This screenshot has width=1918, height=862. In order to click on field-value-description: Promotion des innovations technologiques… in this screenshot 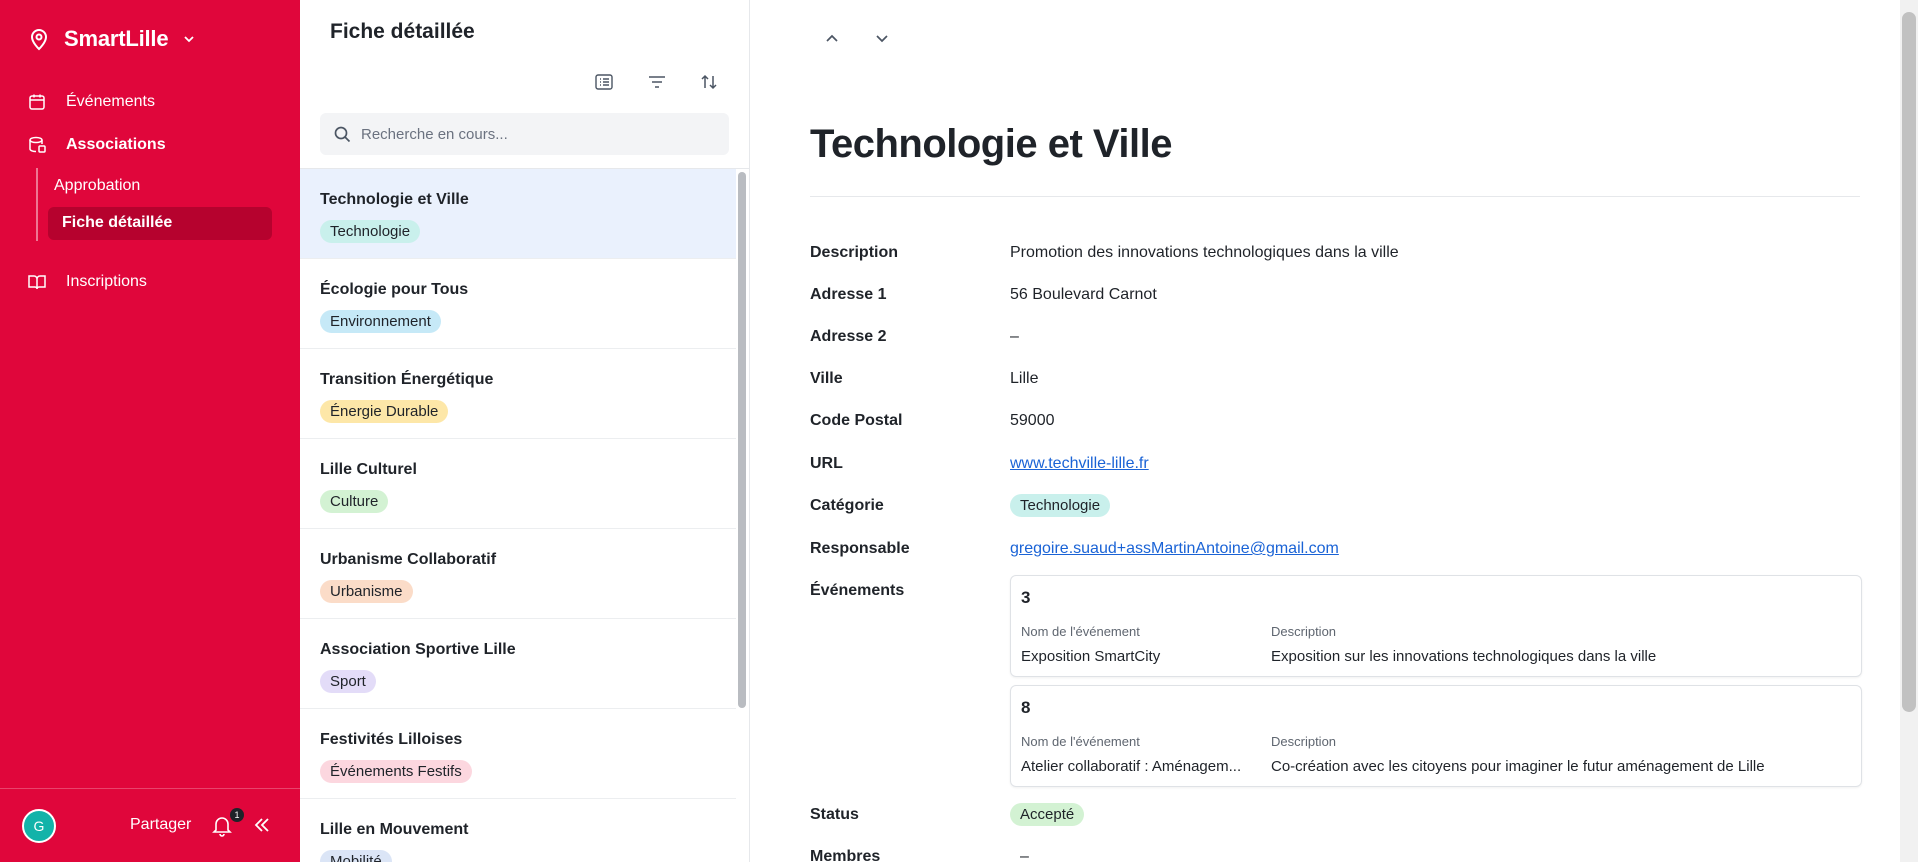, I will do `click(1204, 253)`.